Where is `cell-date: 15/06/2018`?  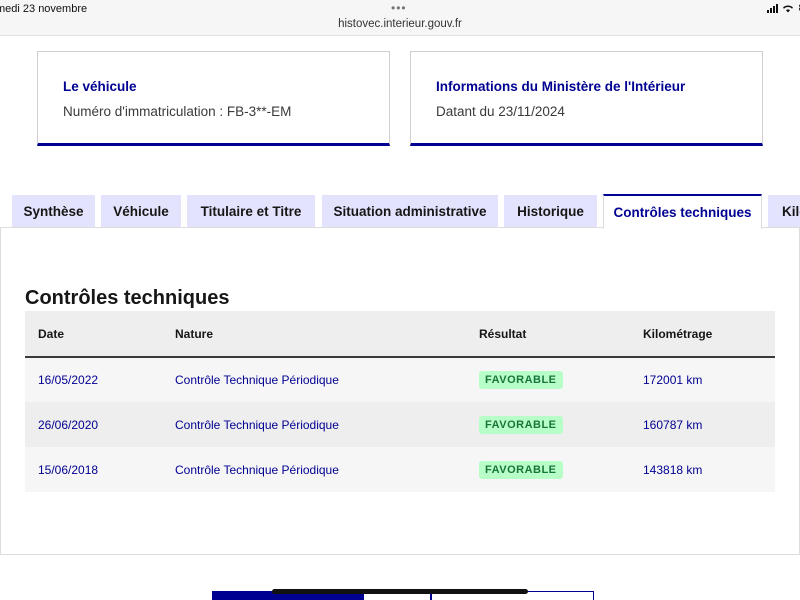 cell-date: 15/06/2018 is located at coordinates (100, 469).